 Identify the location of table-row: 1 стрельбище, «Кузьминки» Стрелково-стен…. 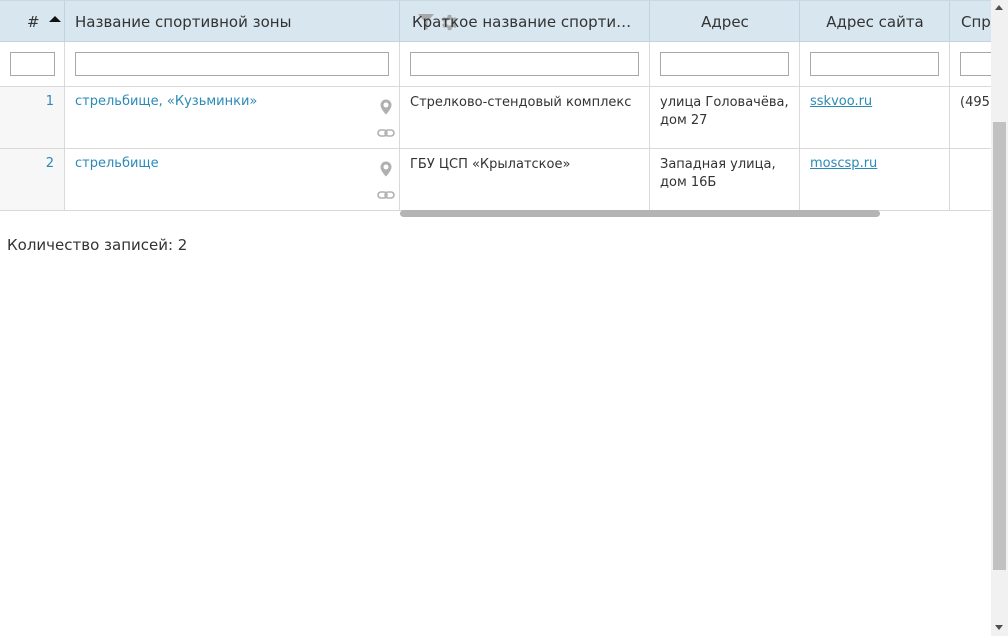
(495, 118).